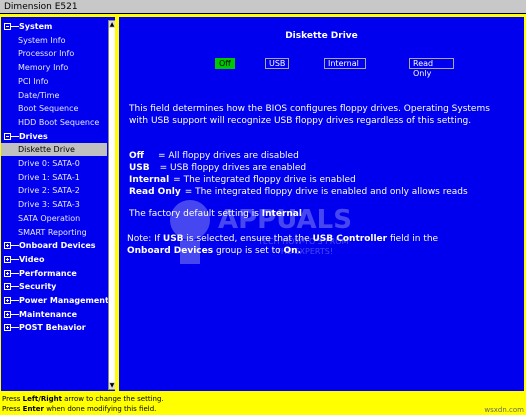 The image size is (526, 415). I want to click on tree-label: Memory Info, so click(43, 68).